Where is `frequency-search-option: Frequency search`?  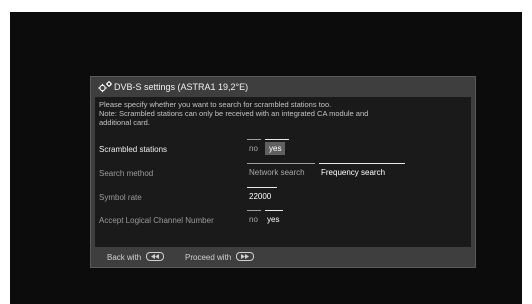 frequency-search-option: Frequency search is located at coordinates (353, 172).